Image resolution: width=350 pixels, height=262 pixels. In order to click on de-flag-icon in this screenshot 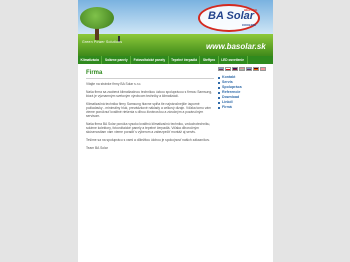, I will do `click(256, 69)`.